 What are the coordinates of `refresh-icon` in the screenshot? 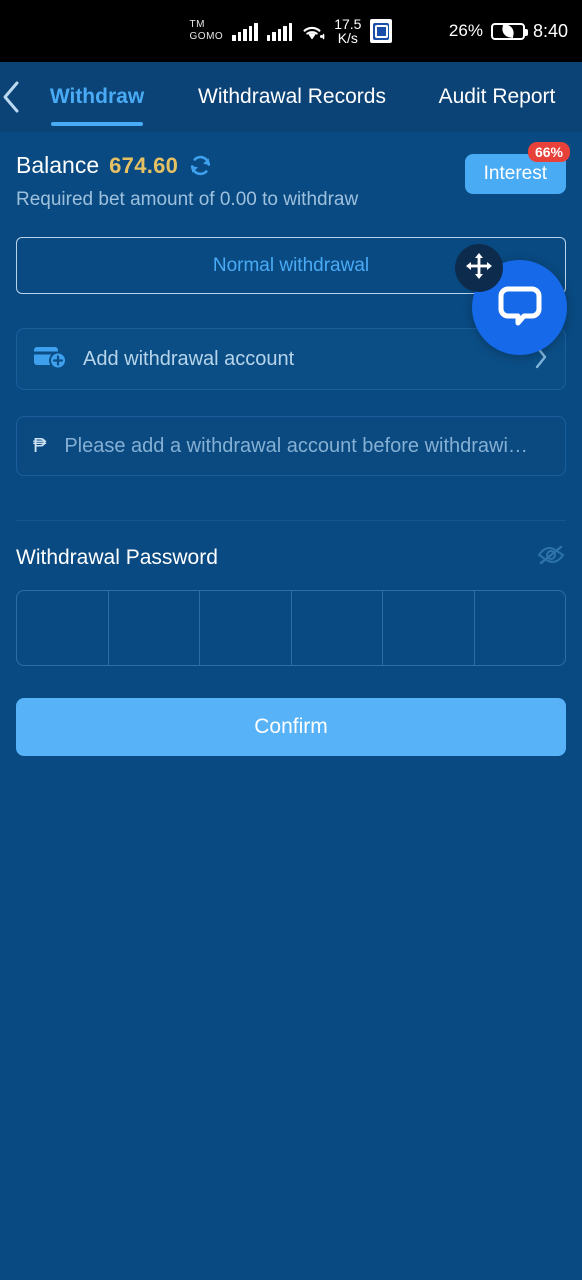 It's located at (200, 165).